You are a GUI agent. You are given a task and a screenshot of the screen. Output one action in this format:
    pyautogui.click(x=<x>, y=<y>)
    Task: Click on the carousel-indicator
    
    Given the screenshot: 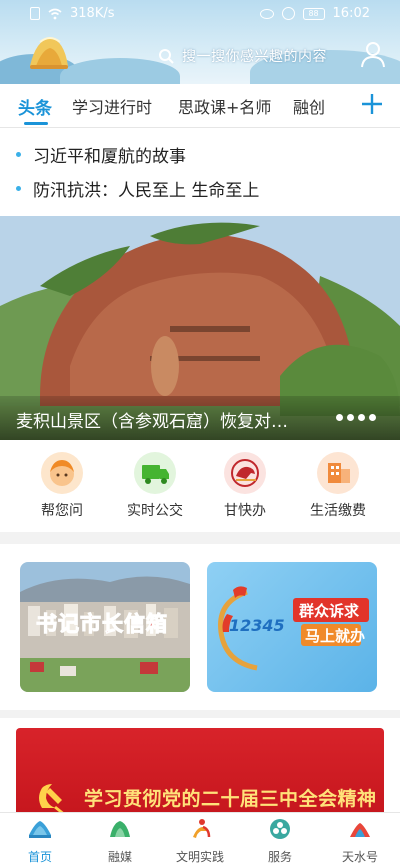 What is the action you would take?
    pyautogui.click(x=356, y=417)
    